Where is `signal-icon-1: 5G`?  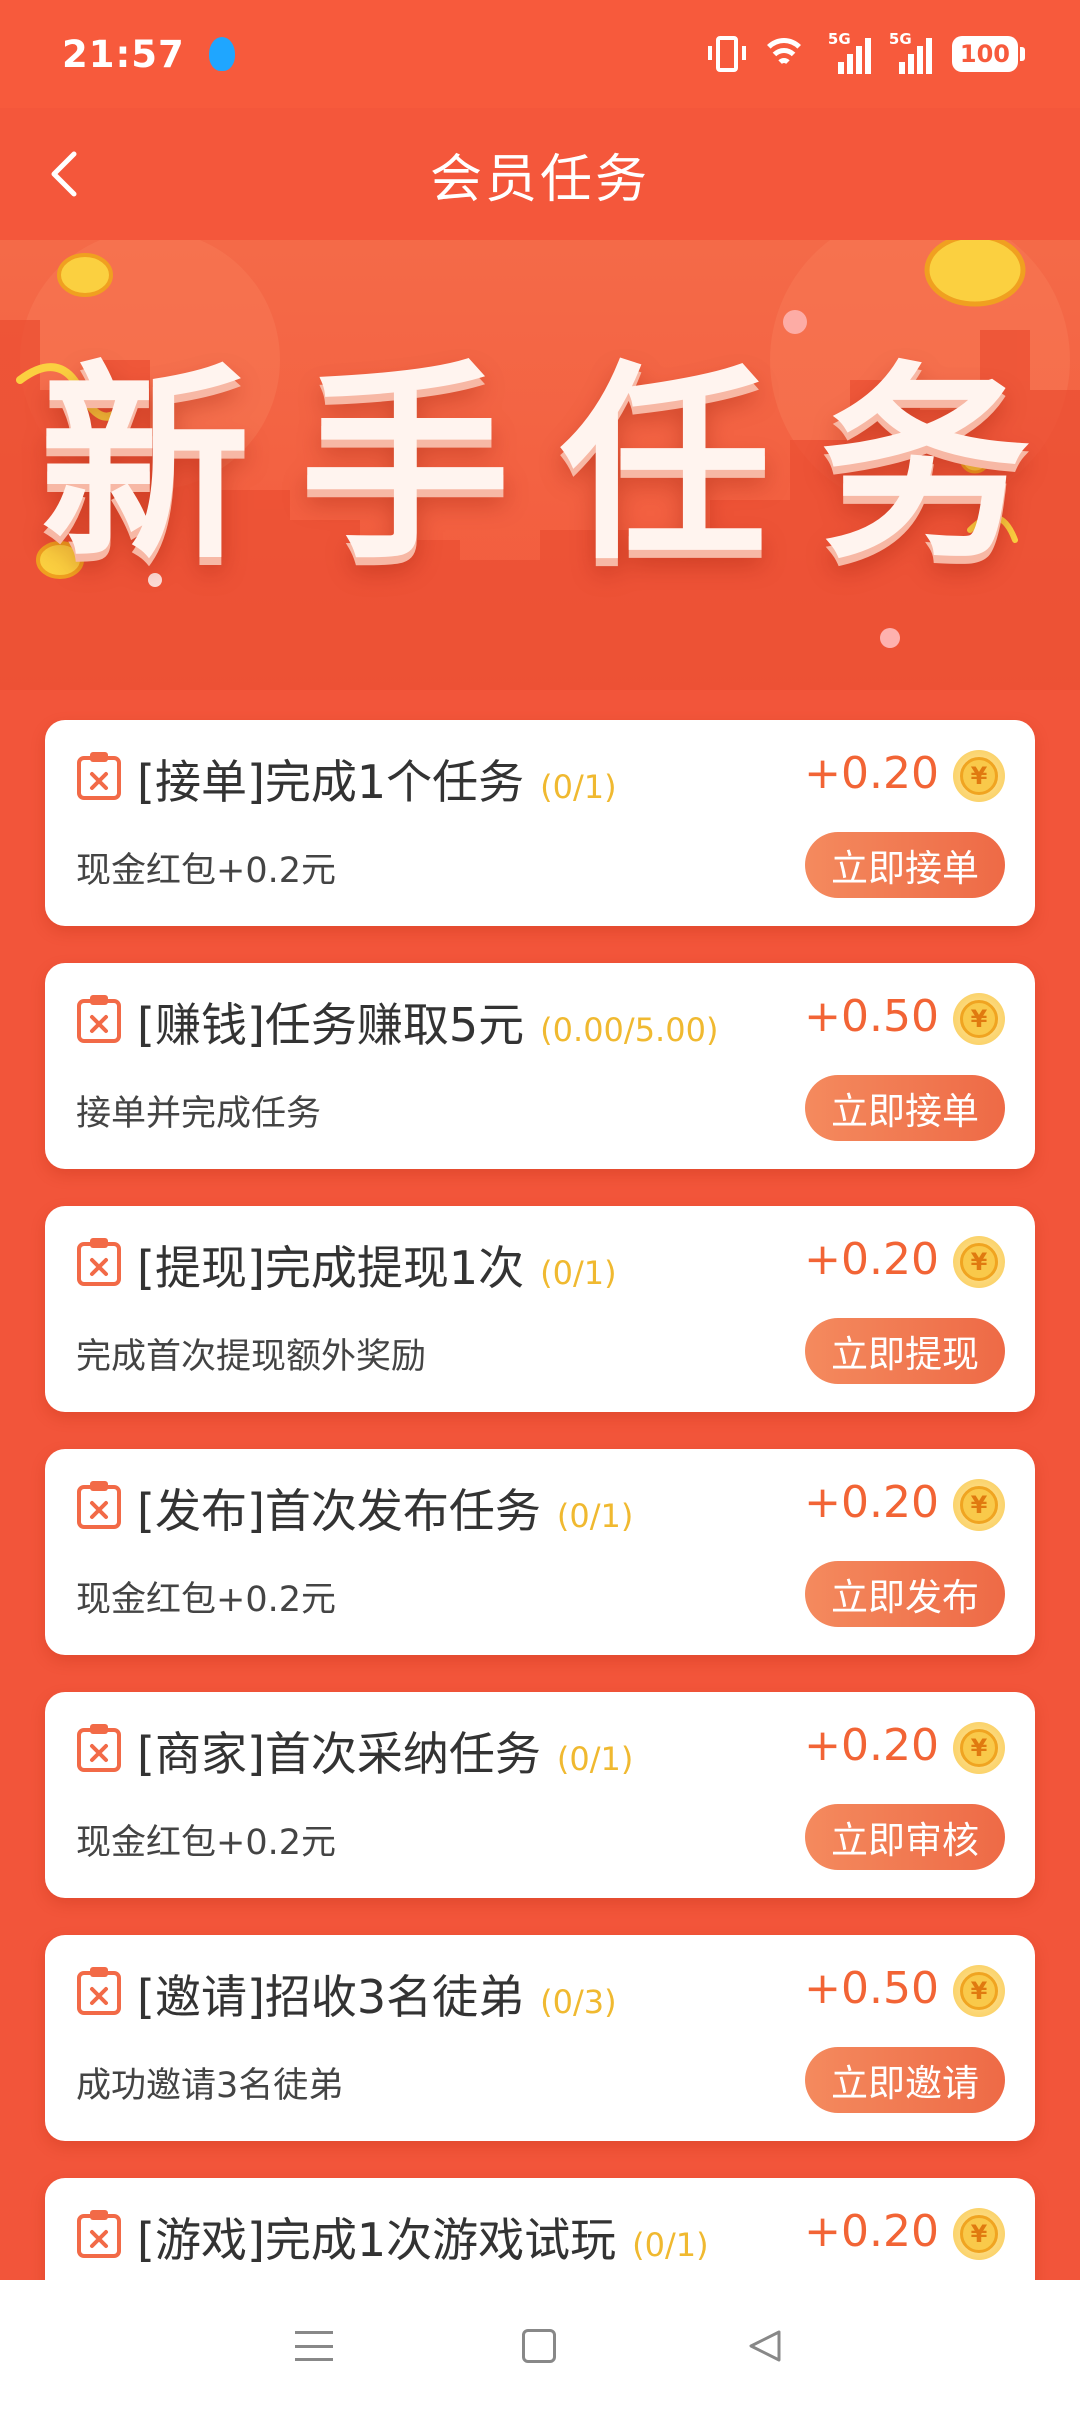 signal-icon-1: 5G is located at coordinates (849, 52).